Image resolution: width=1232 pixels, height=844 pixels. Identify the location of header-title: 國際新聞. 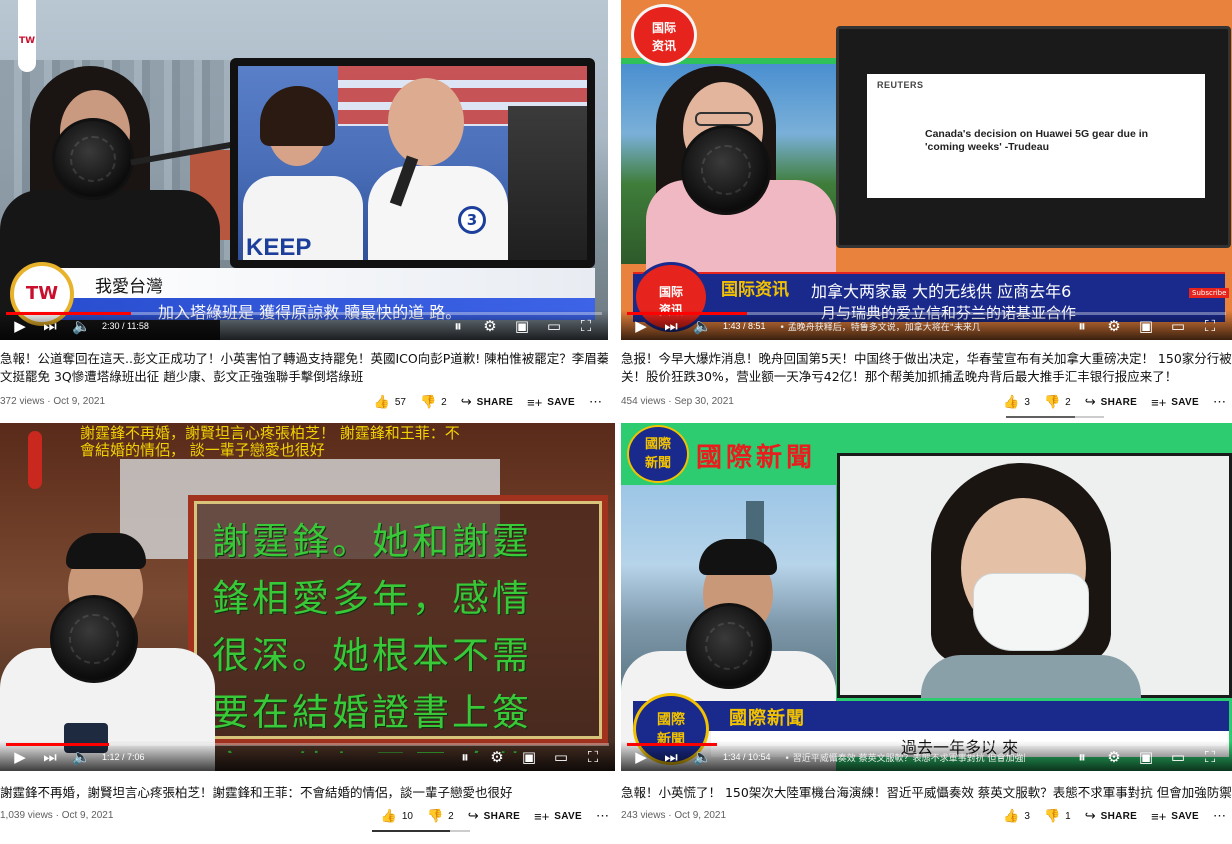
(756, 458).